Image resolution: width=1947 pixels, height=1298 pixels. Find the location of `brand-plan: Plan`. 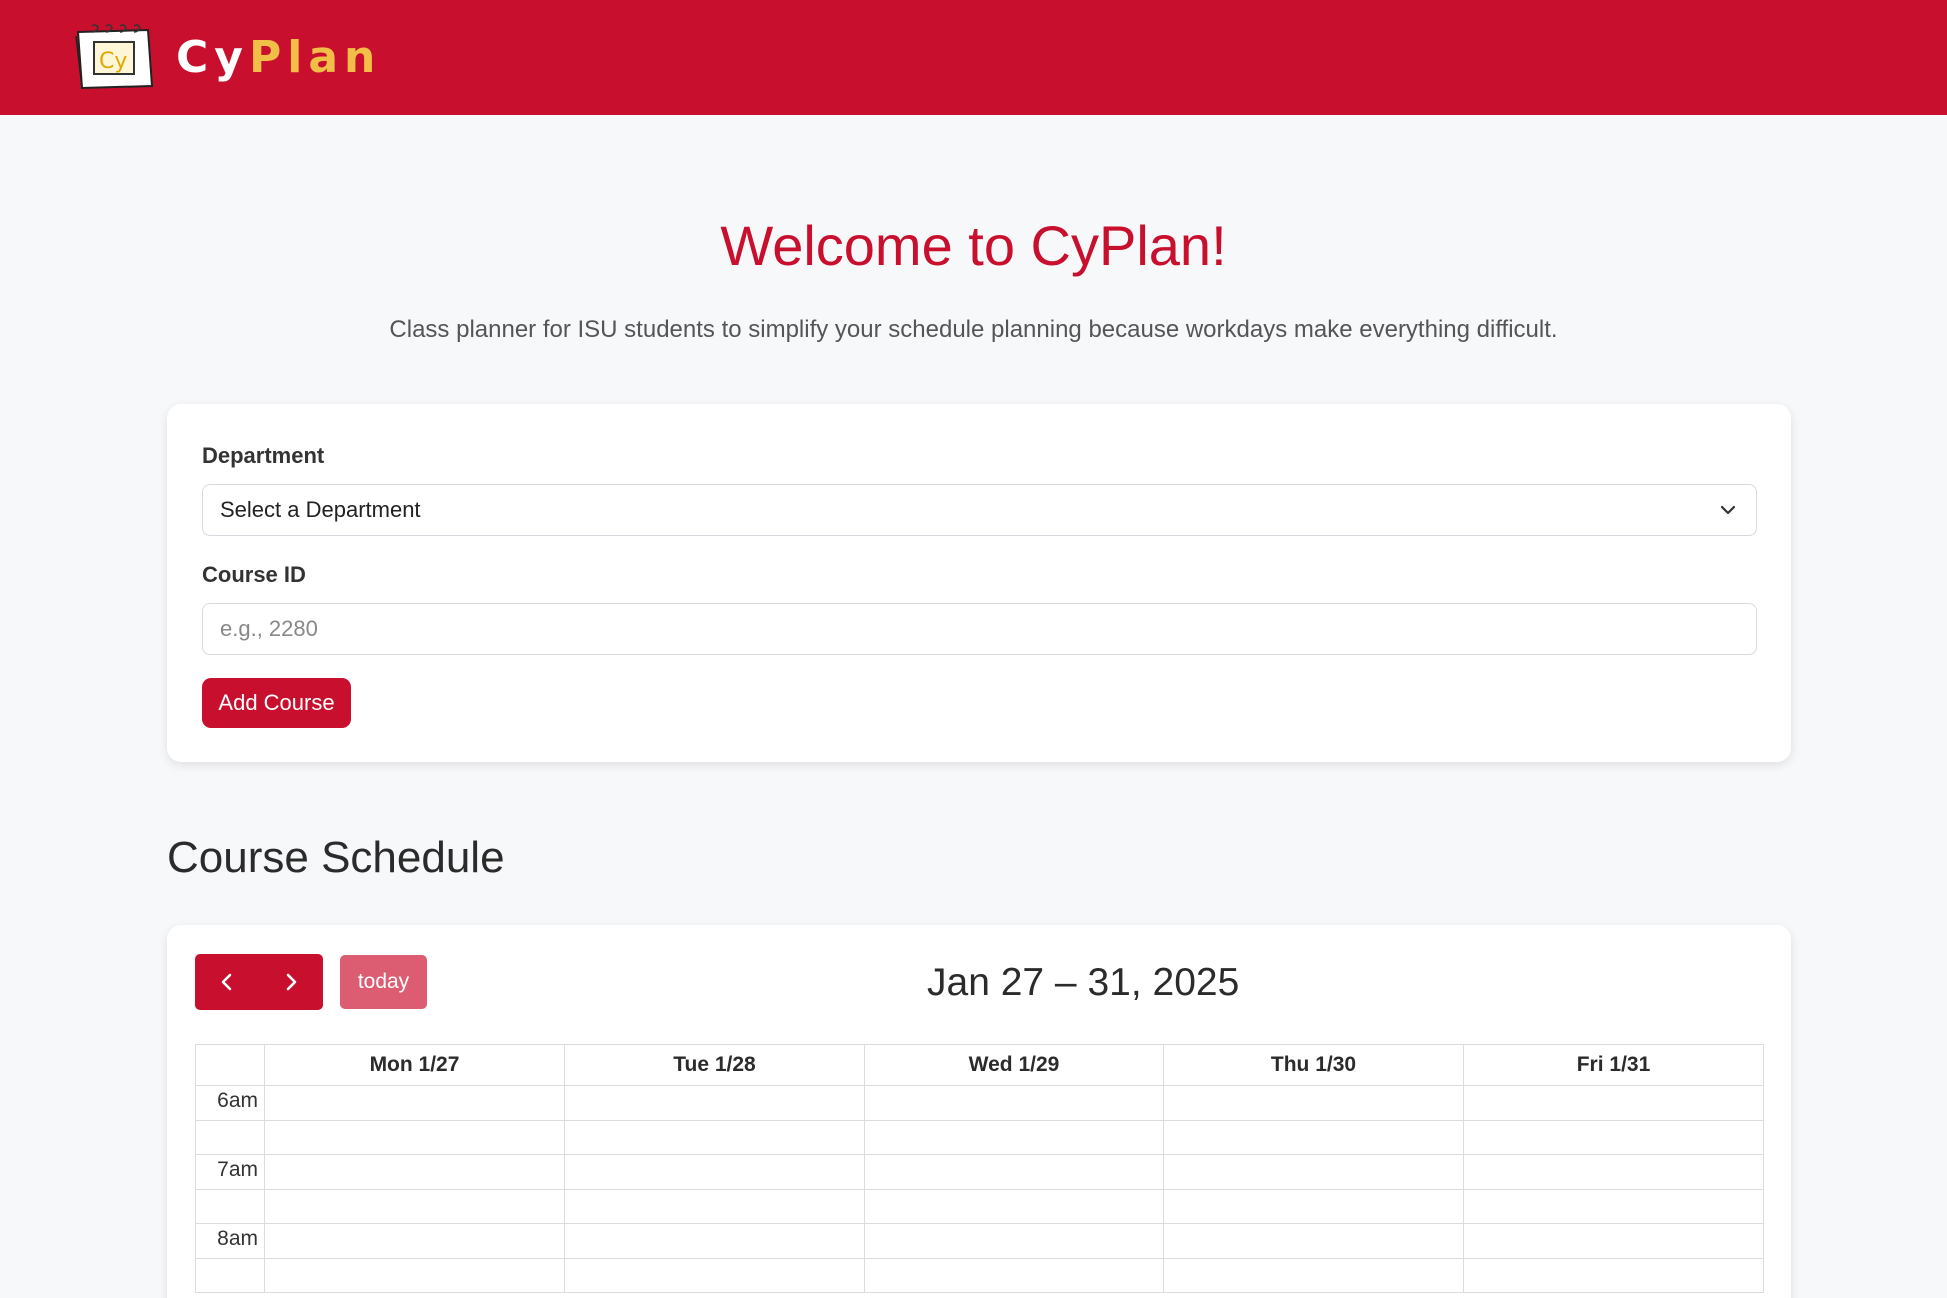

brand-plan: Plan is located at coordinates (315, 57).